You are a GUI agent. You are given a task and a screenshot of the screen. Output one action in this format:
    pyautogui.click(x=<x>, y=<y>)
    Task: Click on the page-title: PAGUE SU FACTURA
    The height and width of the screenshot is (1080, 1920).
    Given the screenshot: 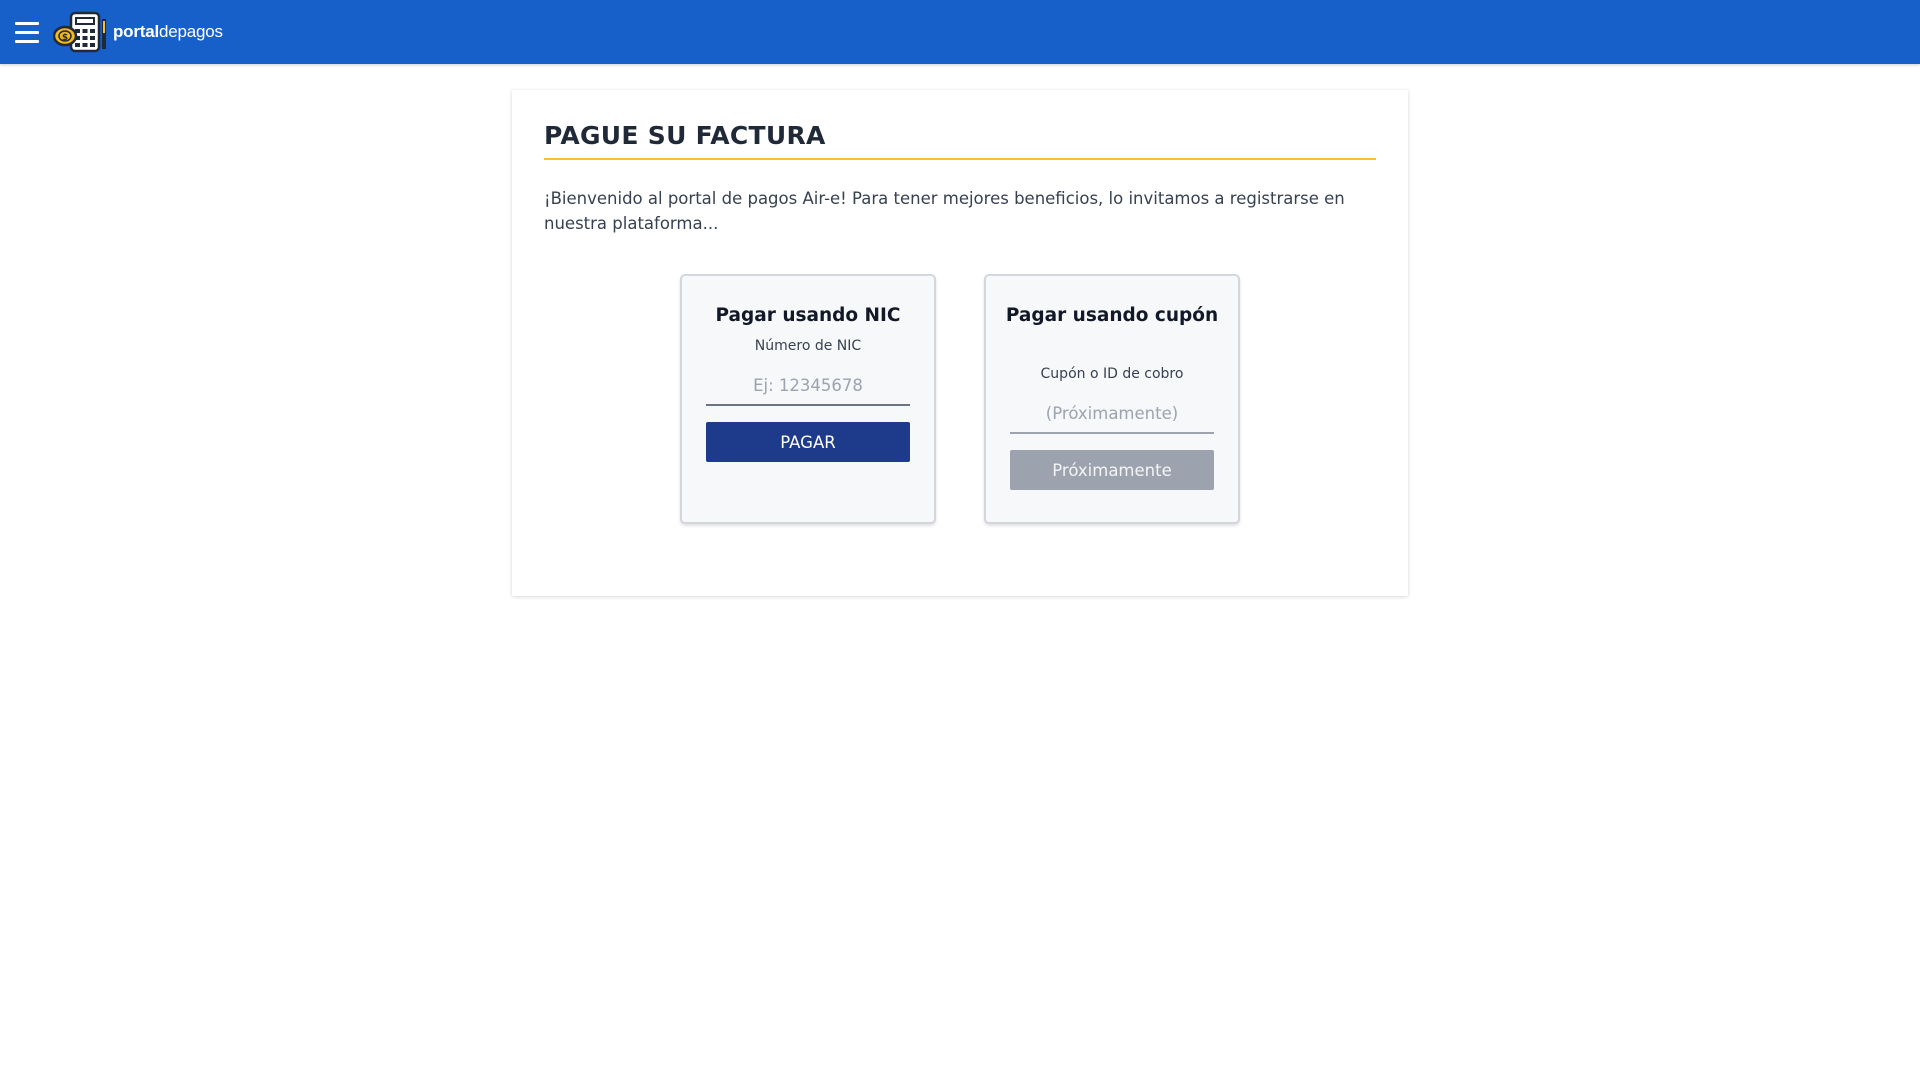 What is the action you would take?
    pyautogui.click(x=685, y=135)
    